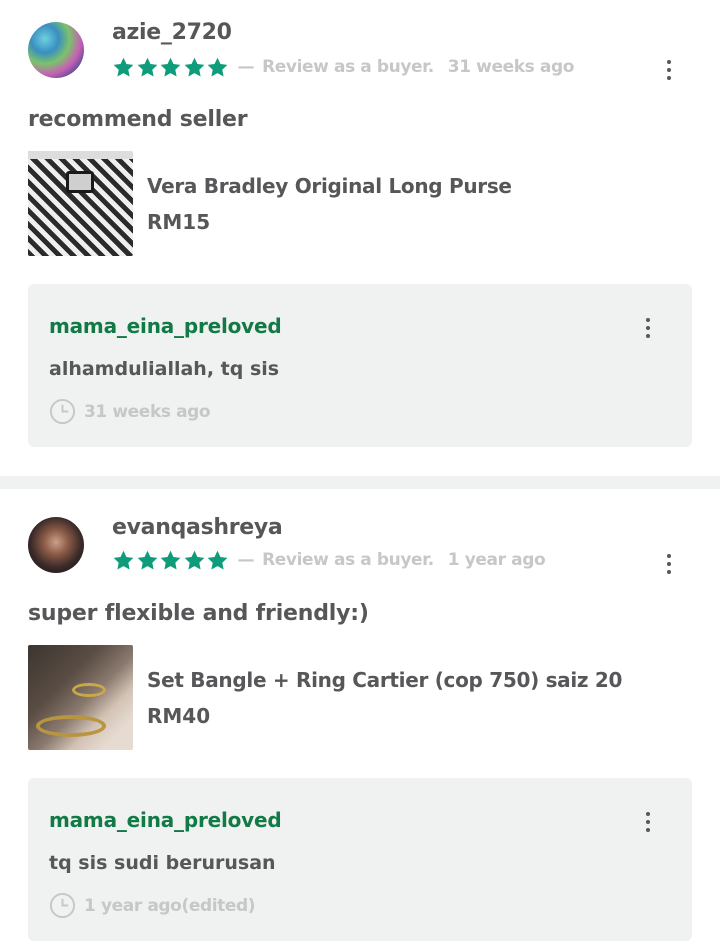 The width and height of the screenshot is (720, 950). What do you see at coordinates (329, 186) in the screenshot?
I see `product-name: Vera Bradley Original Long Purse` at bounding box center [329, 186].